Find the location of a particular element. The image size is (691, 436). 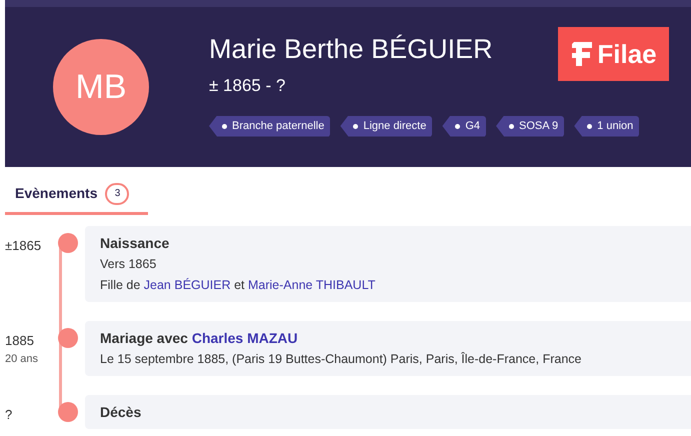

event-date: ? is located at coordinates (9, 415).